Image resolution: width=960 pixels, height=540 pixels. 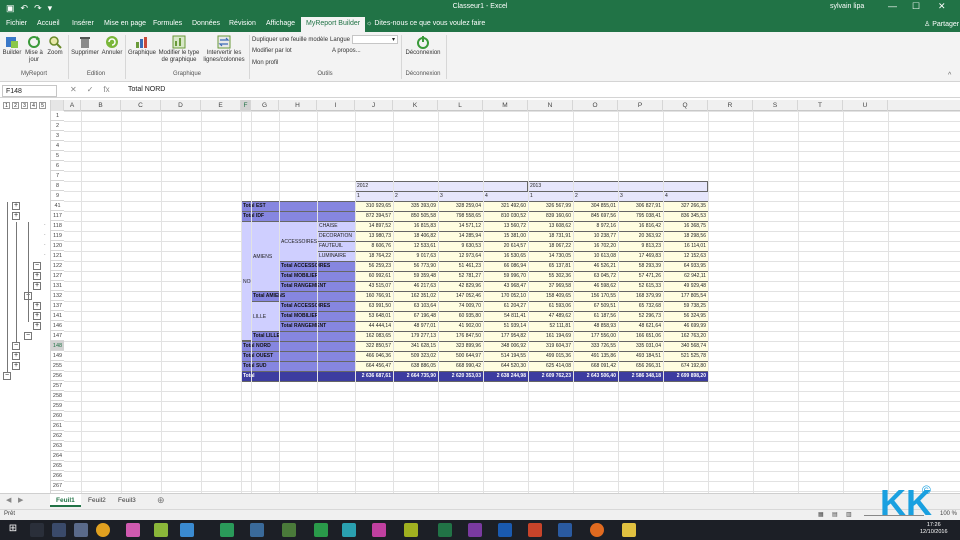 I want to click on row-header-119: 119, so click(x=57, y=236).